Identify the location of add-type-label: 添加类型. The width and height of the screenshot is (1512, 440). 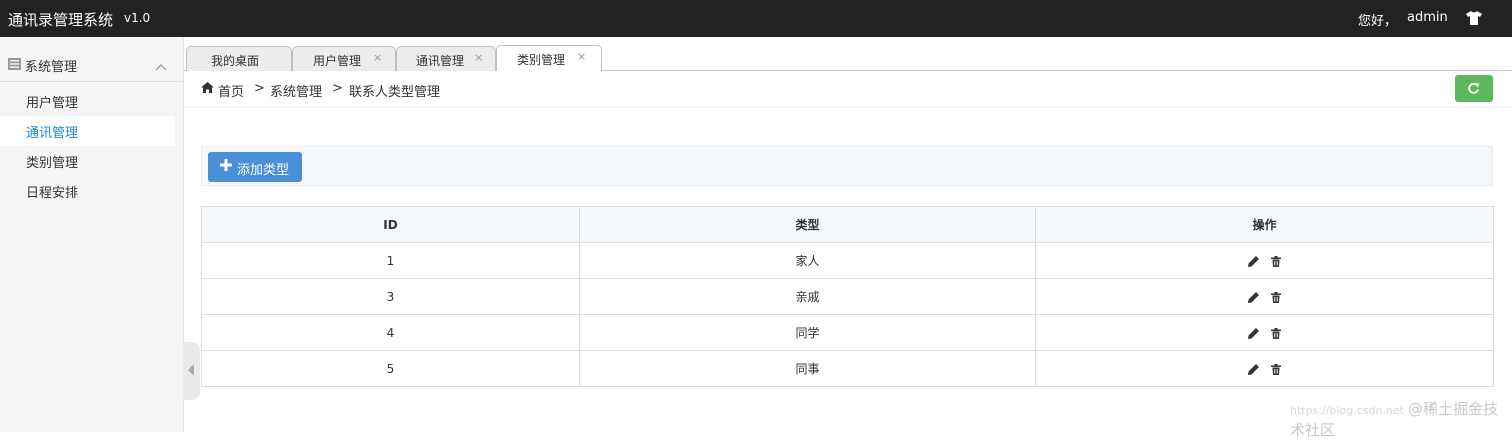
(263, 170).